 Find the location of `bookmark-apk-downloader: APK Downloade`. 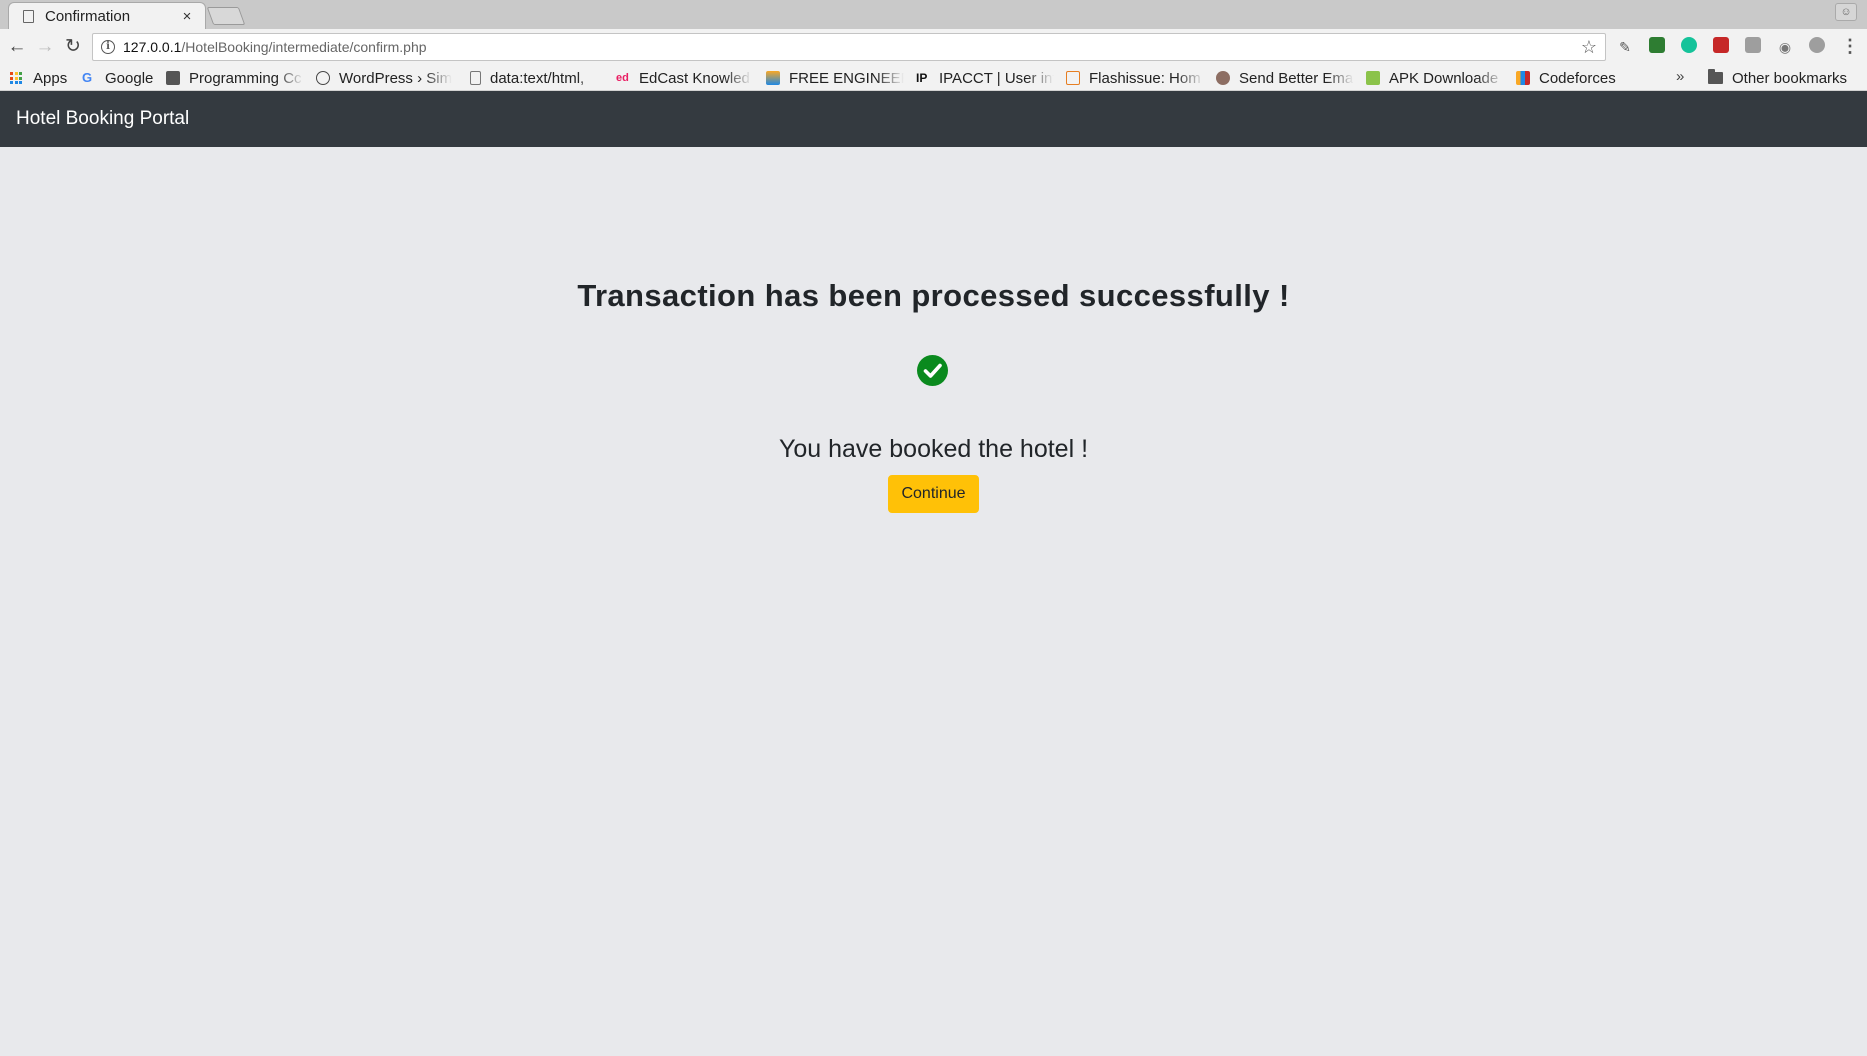

bookmark-apk-downloader: APK Downloade is located at coordinates (1435, 78).